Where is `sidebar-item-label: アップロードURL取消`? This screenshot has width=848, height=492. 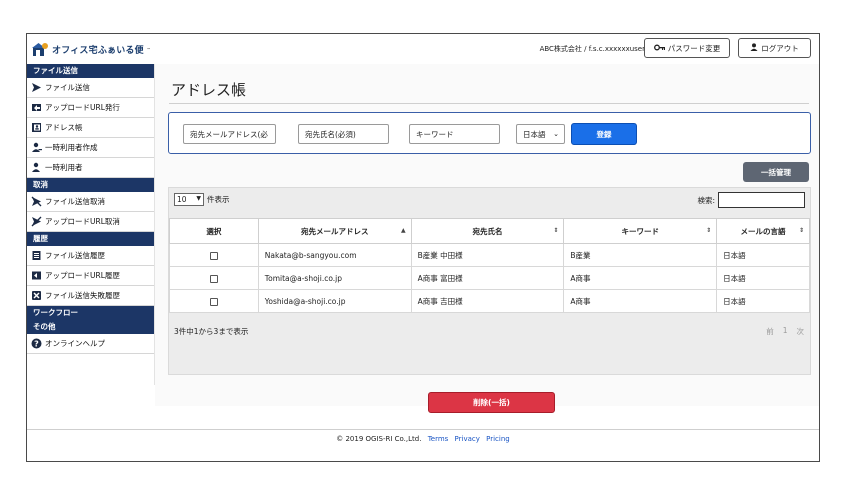 sidebar-item-label: アップロードURL取消 is located at coordinates (82, 221).